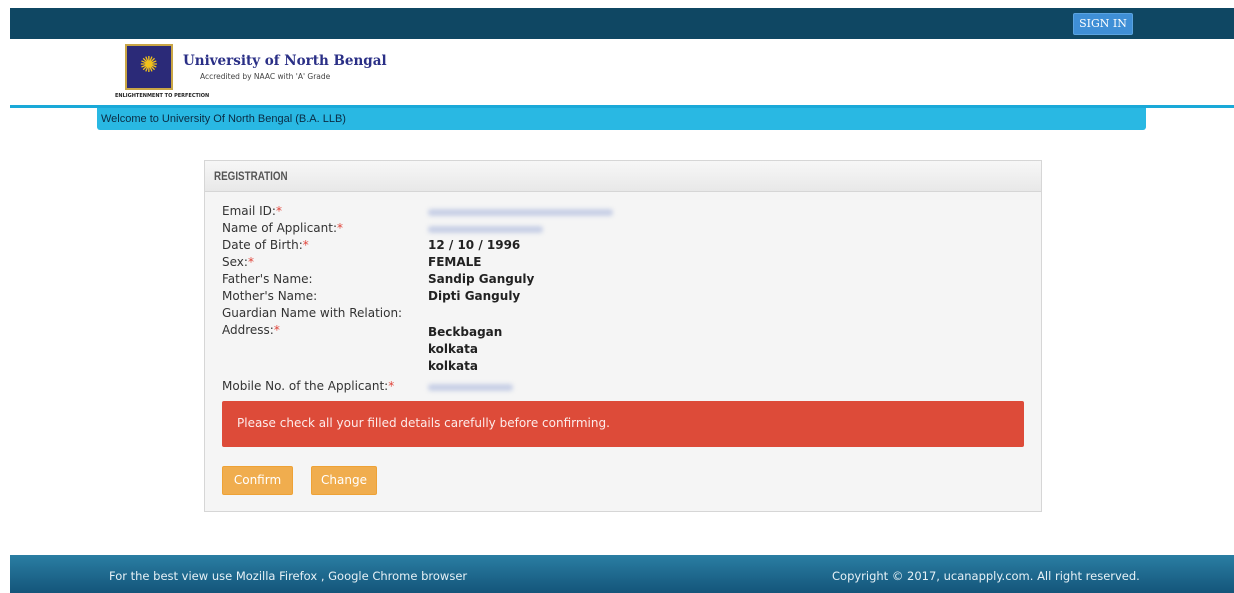  Describe the element at coordinates (622, 23) in the screenshot. I see `top-bar: SIGN IN` at that location.